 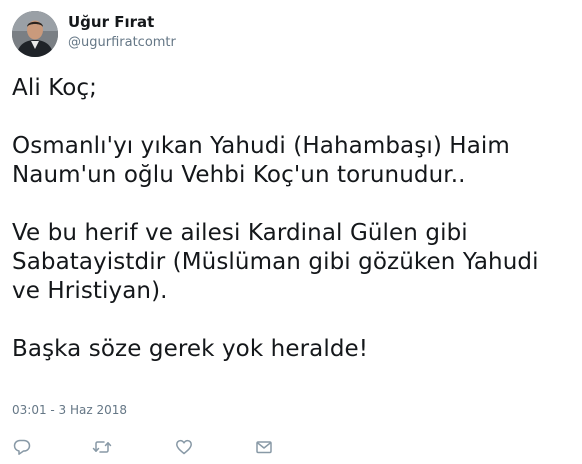 I want to click on heart-icon, so click(x=184, y=447).